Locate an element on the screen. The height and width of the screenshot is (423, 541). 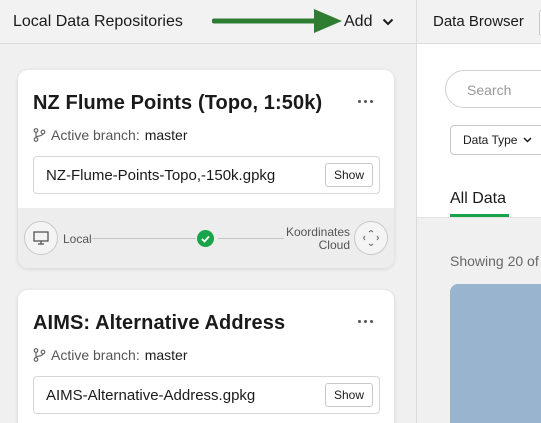
synced-check-icon is located at coordinates (205, 238).